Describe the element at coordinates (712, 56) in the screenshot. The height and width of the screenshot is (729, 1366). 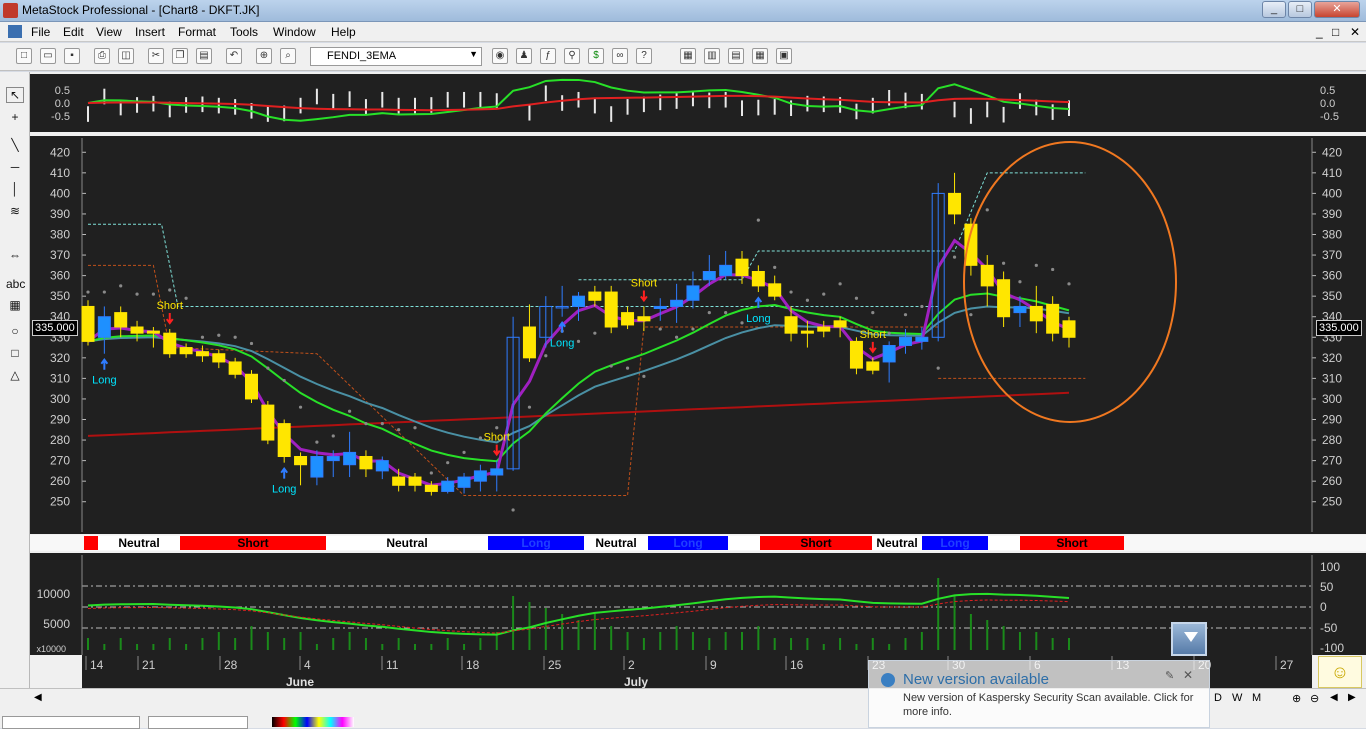
I see `layout1-icon: ▥` at that location.